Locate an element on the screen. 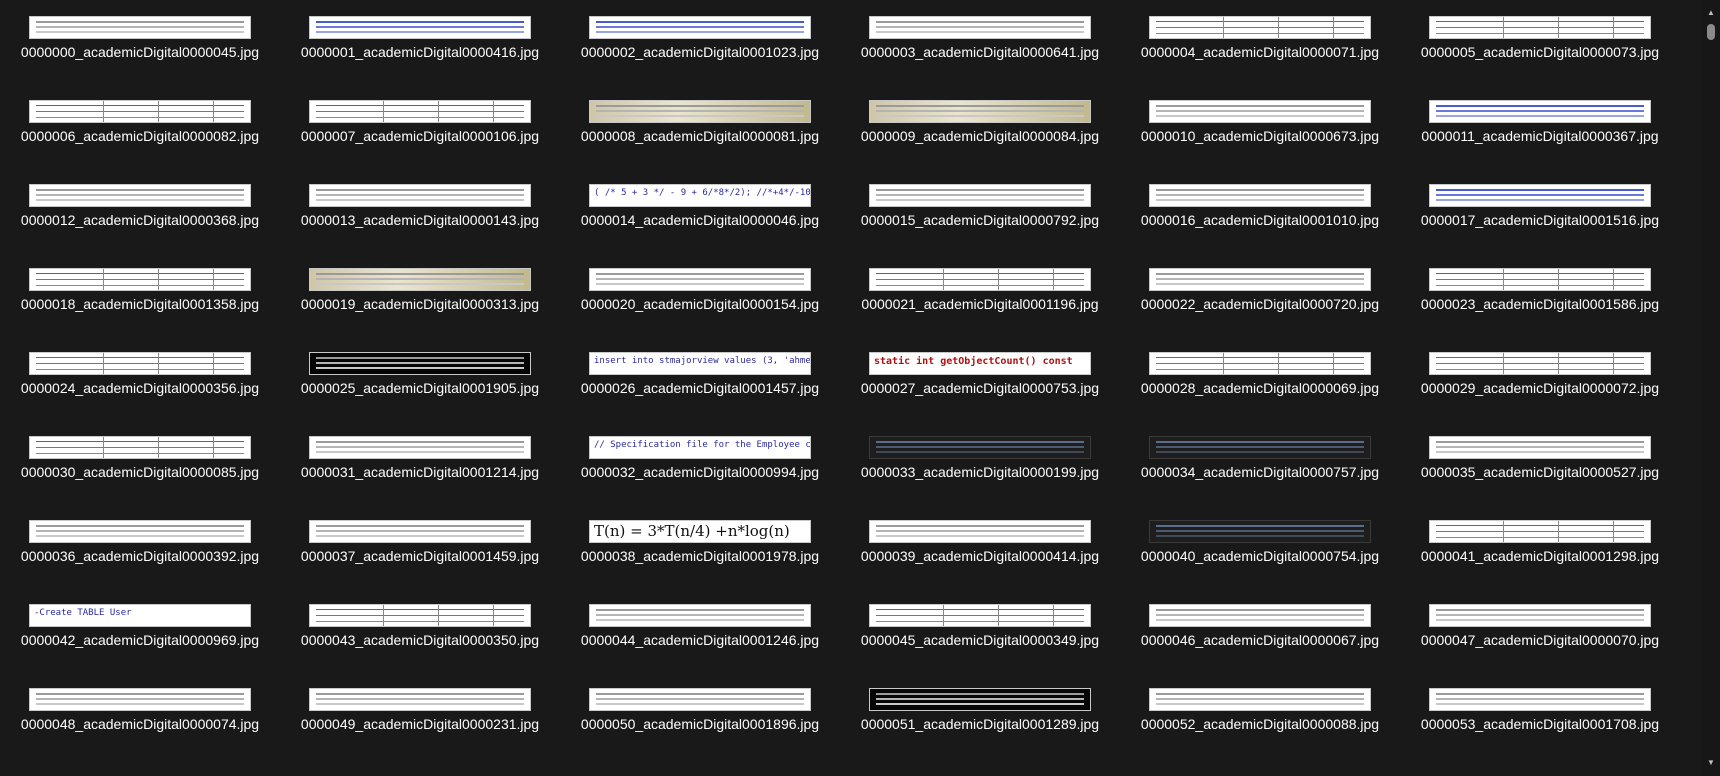 The height and width of the screenshot is (776, 1720). file-name-label: 0000001_academicDigital0000416.jpg is located at coordinates (420, 52).